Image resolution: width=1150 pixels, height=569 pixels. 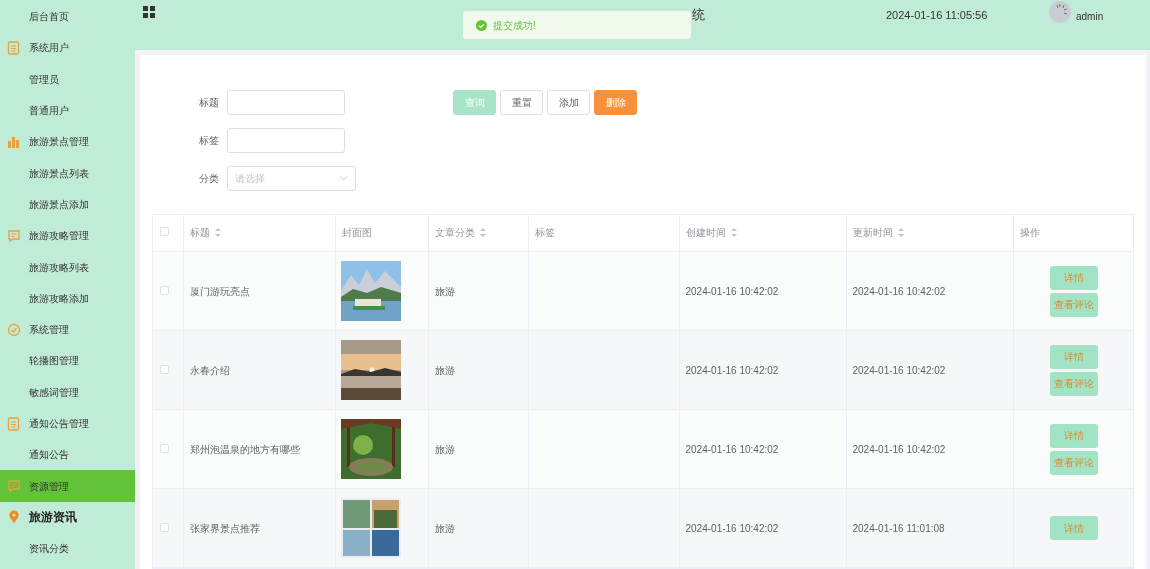 What do you see at coordinates (209, 102) in the screenshot?
I see `field-label: 标题` at bounding box center [209, 102].